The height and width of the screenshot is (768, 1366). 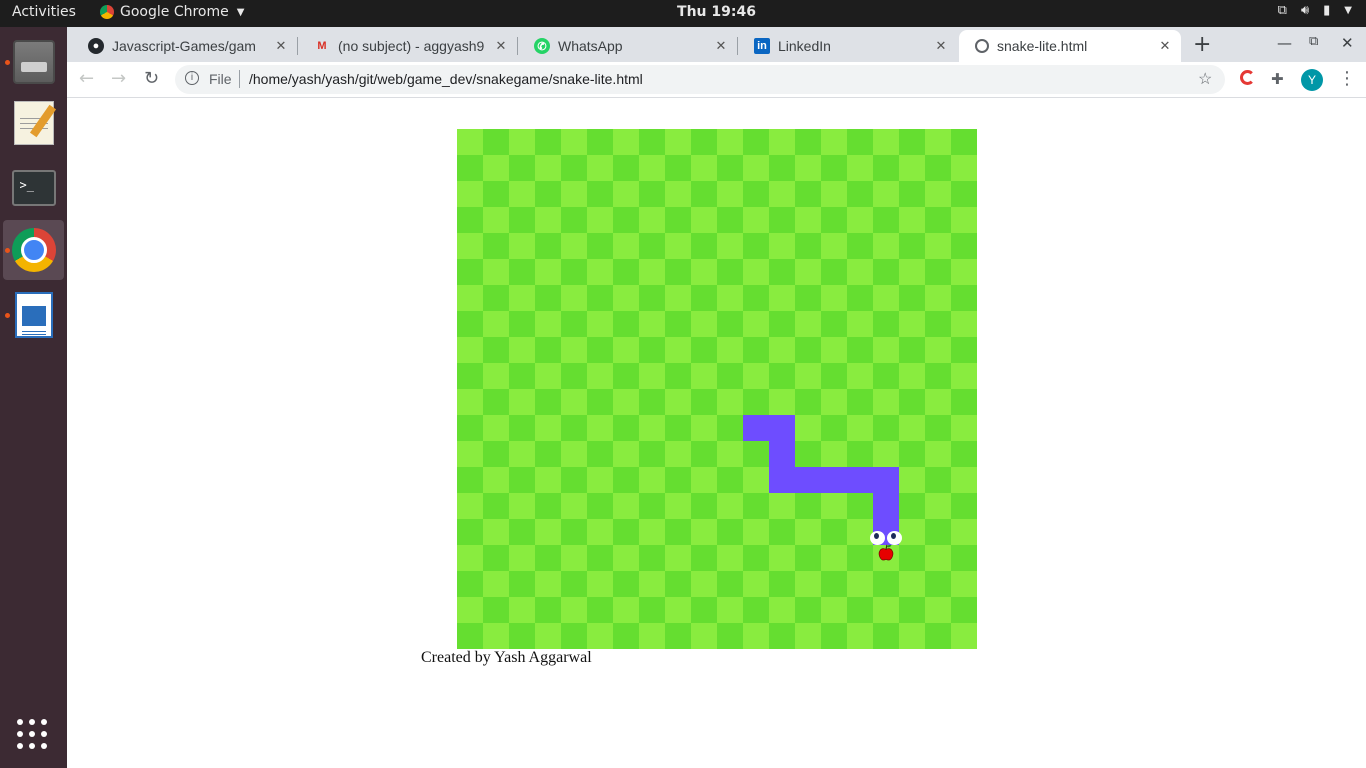 What do you see at coordinates (506, 657) in the screenshot?
I see `credit-text: Created by Yash Aggarwal` at bounding box center [506, 657].